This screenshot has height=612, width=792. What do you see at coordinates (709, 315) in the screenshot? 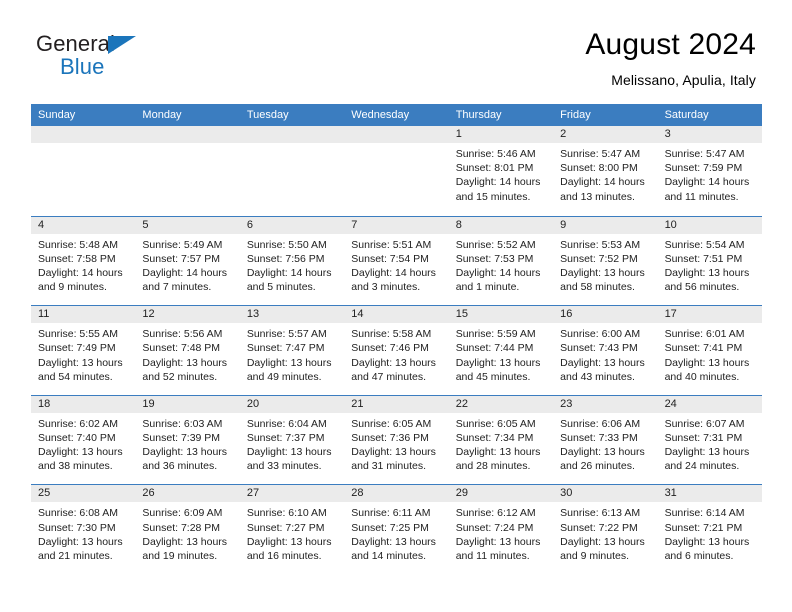
I see `day-number: 17` at bounding box center [709, 315].